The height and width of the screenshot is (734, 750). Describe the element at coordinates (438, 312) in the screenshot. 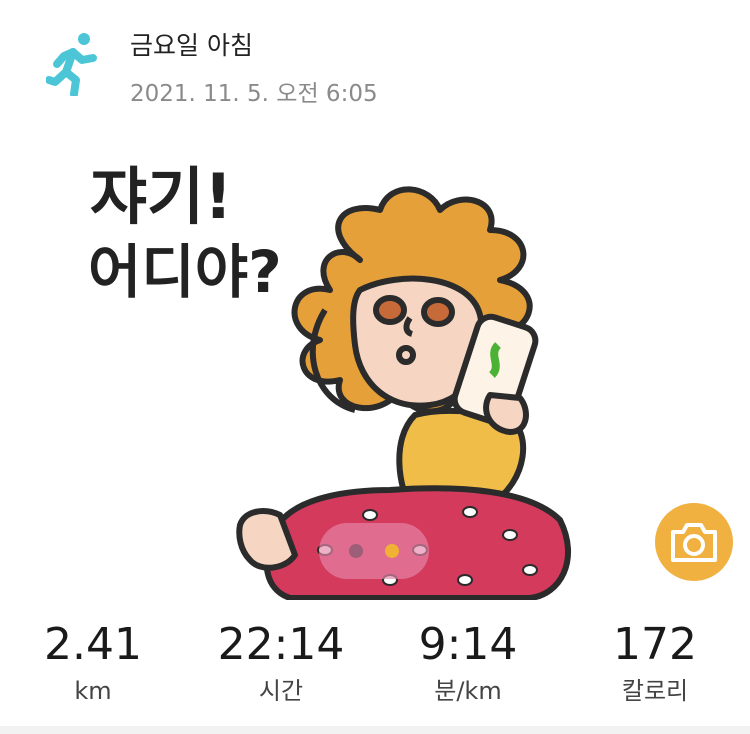

I see `right-eye` at that location.